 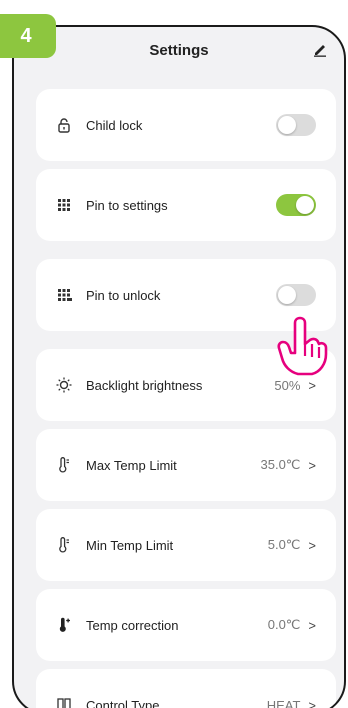 What do you see at coordinates (127, 205) in the screenshot?
I see `setting-label: Pin to settings` at bounding box center [127, 205].